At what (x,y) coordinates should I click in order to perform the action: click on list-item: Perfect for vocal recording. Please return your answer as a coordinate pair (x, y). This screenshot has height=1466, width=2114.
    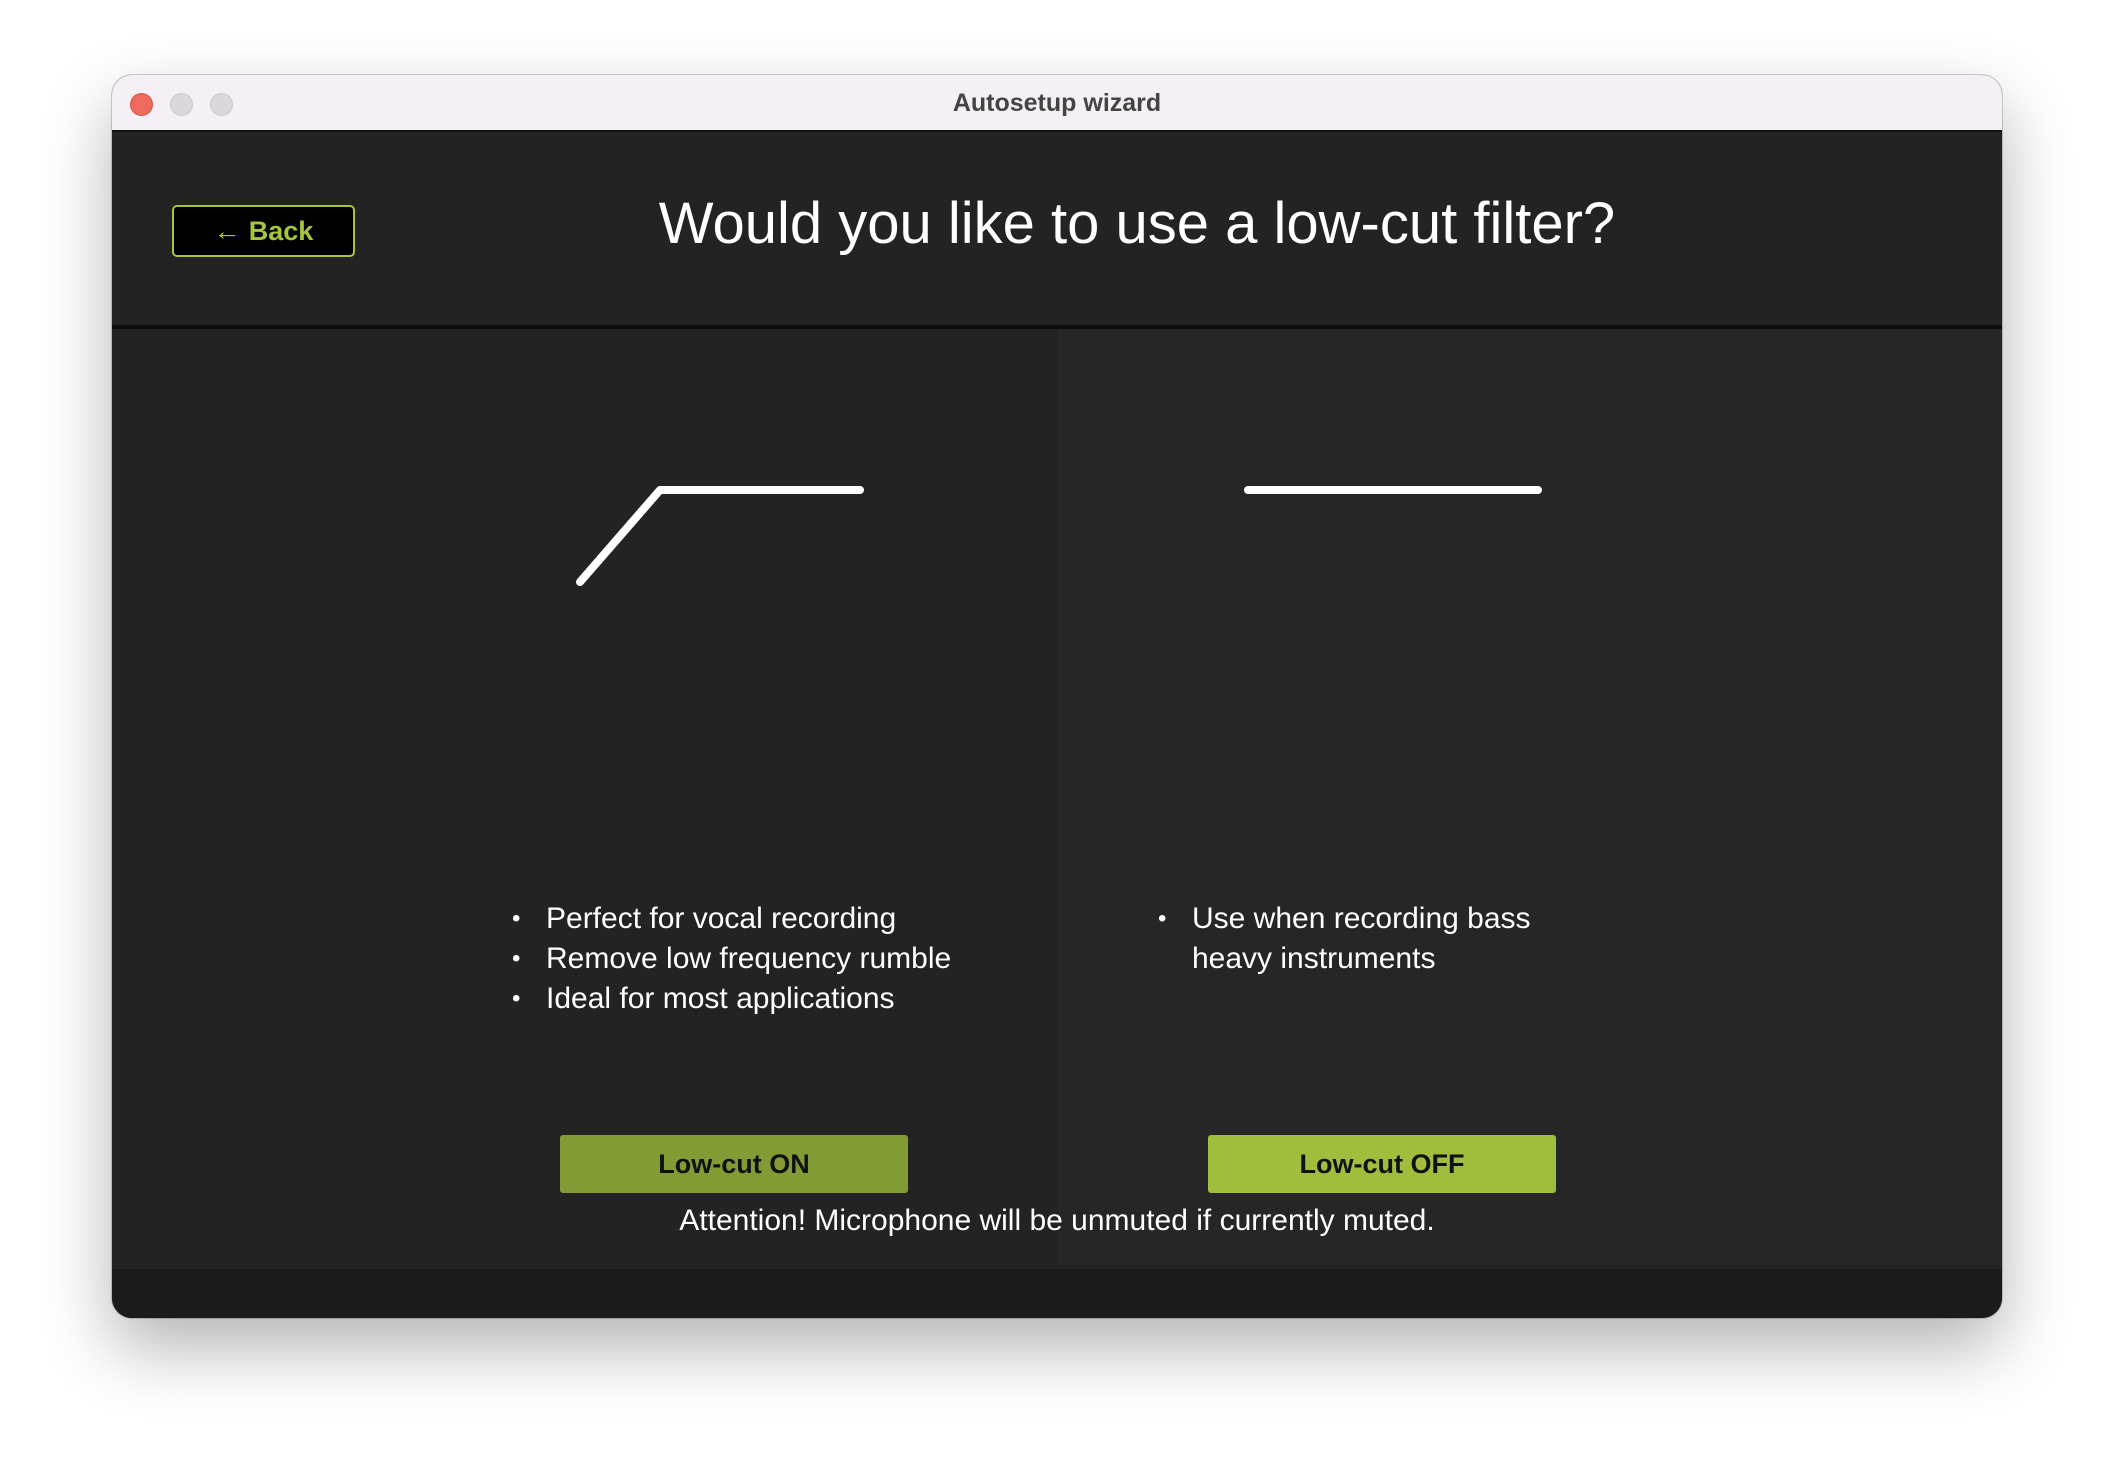
    Looking at the image, I should click on (731, 919).